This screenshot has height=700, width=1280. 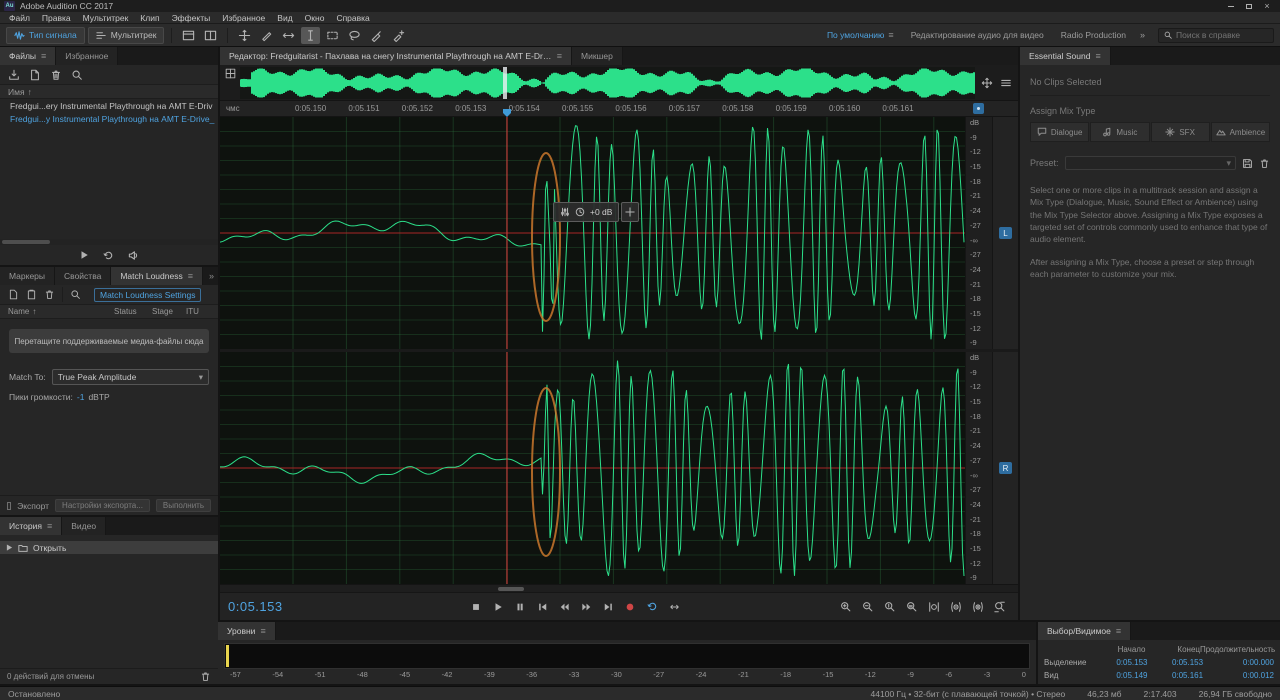 What do you see at coordinates (233, 108) in the screenshot?
I see `ruler-unit-label: чмс` at bounding box center [233, 108].